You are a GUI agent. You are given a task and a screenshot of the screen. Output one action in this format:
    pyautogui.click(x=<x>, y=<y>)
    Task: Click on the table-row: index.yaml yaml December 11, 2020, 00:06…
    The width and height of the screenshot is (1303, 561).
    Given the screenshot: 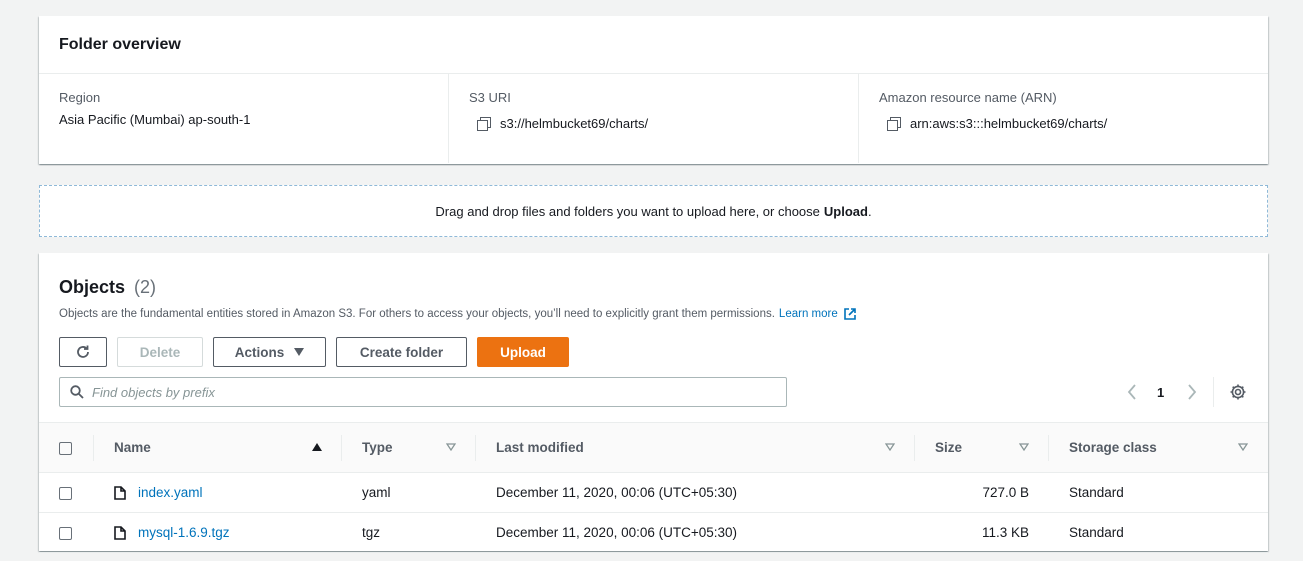 What is the action you would take?
    pyautogui.click(x=653, y=493)
    